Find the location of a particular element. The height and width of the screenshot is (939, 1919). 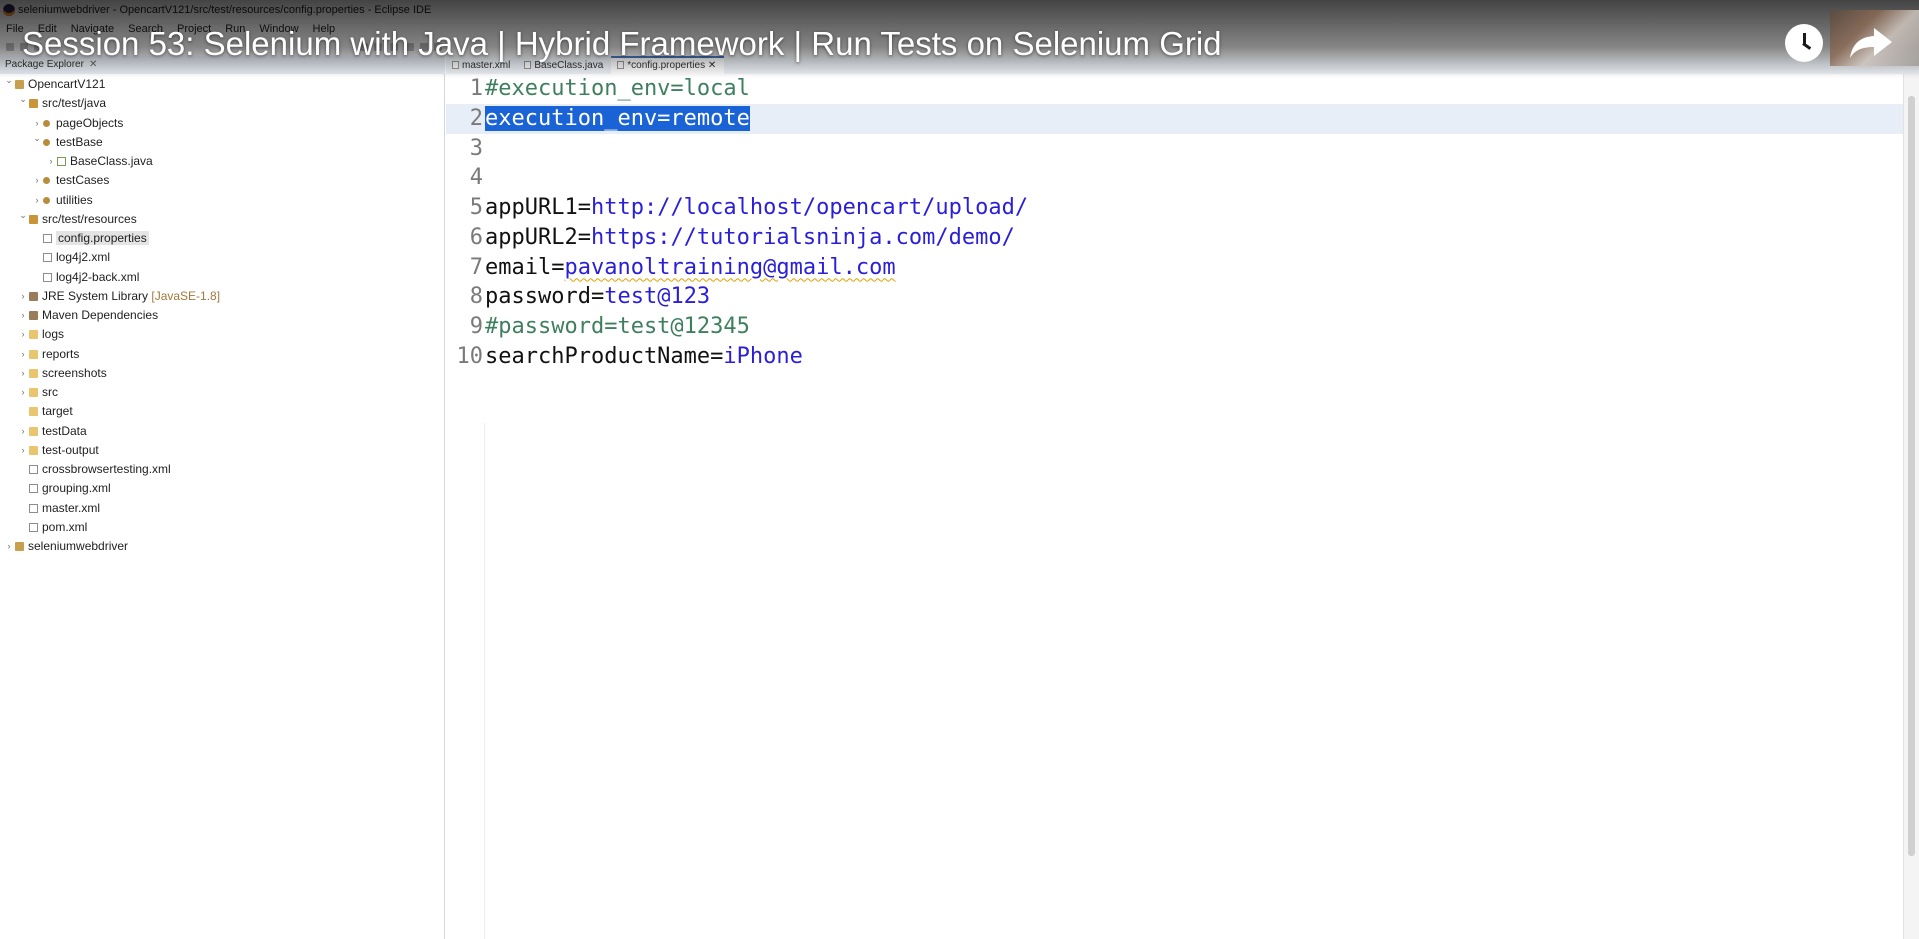

code-line: 4 is located at coordinates (1182, 178).